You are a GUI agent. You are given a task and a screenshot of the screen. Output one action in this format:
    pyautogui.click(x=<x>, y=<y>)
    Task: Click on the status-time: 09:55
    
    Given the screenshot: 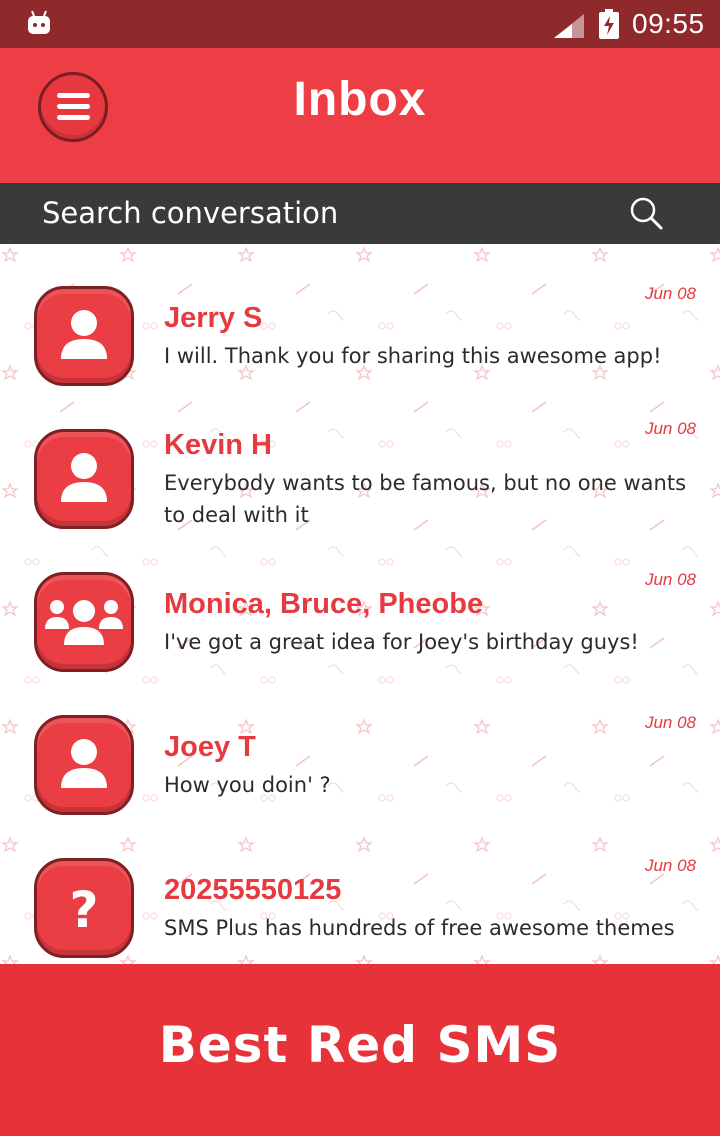 What is the action you would take?
    pyautogui.click(x=668, y=23)
    